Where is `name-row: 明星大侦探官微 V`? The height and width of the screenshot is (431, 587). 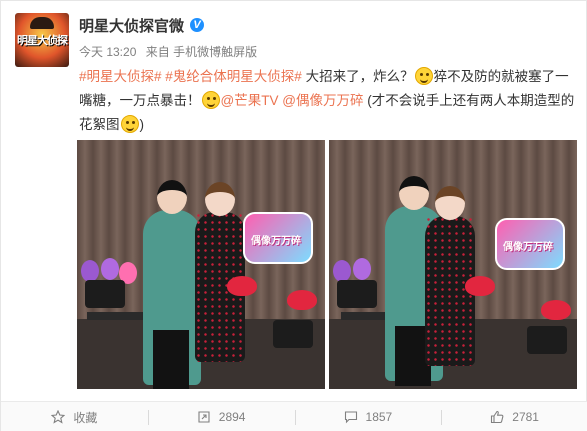
name-row: 明星大侦探官微 V is located at coordinates (142, 25).